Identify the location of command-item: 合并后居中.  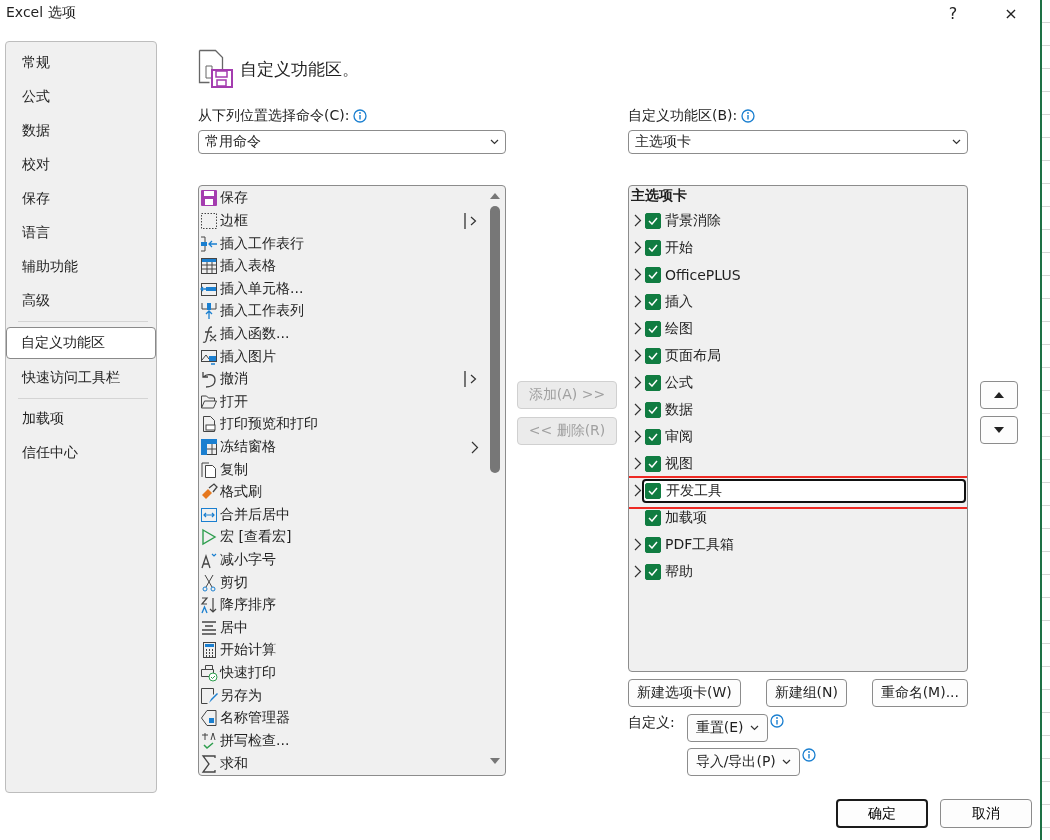
(342, 515).